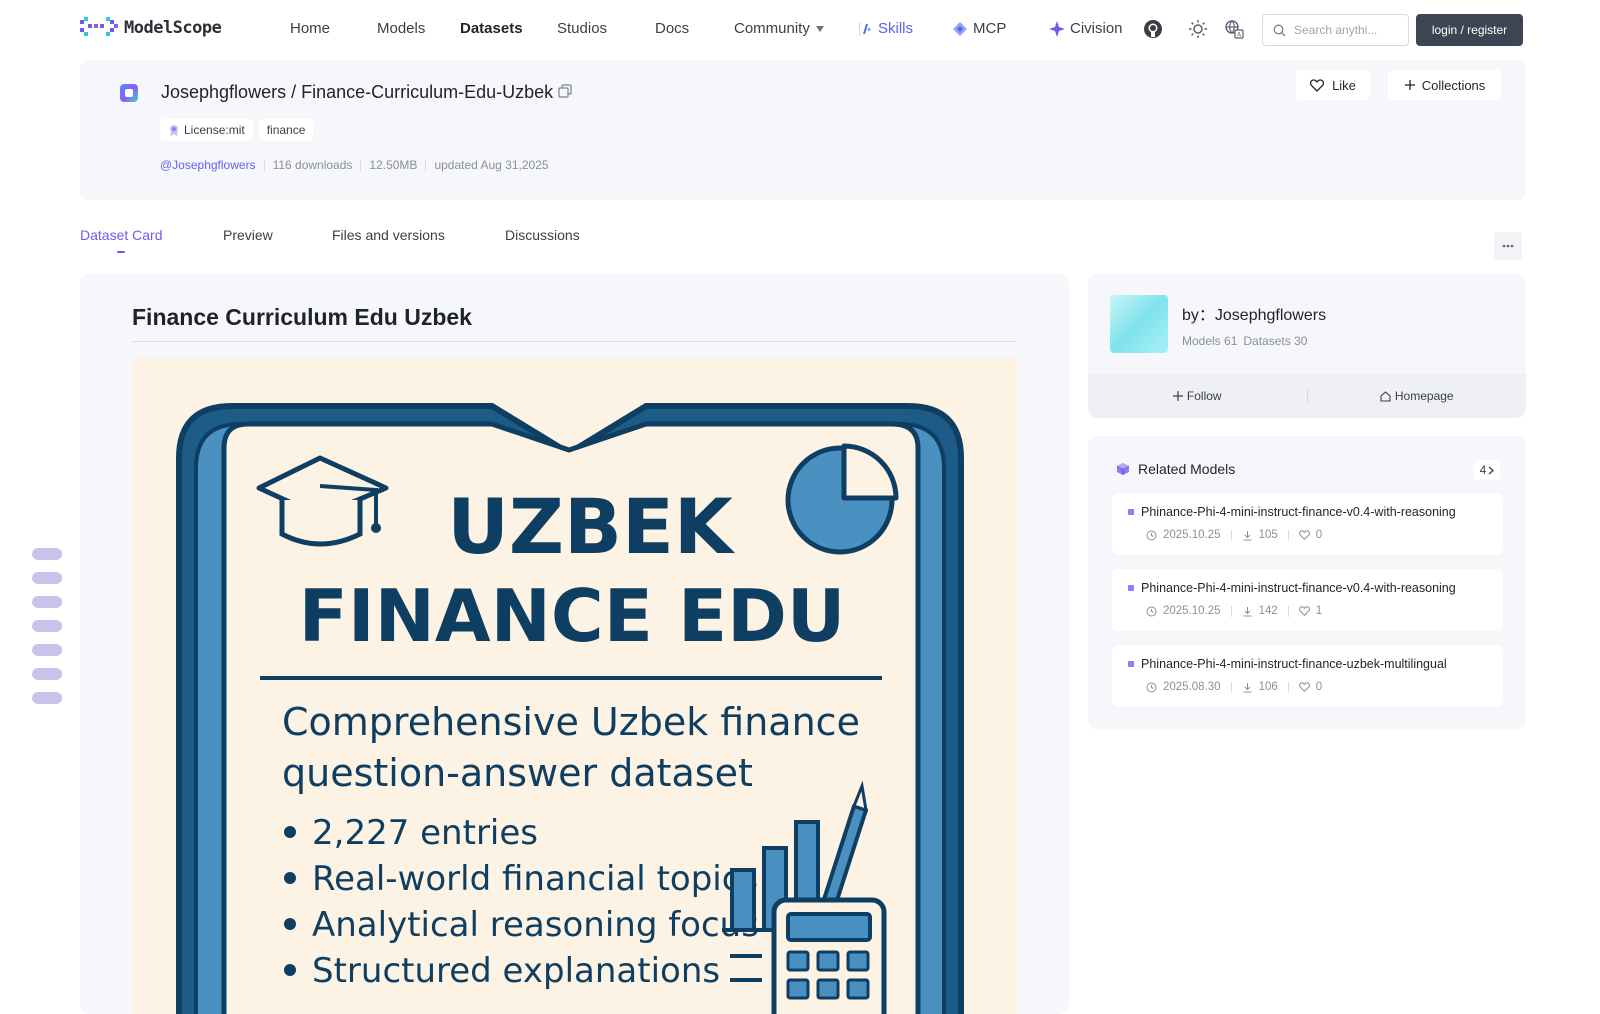 This screenshot has width=1600, height=1014. I want to click on tab-discussions: Discussions, so click(542, 235).